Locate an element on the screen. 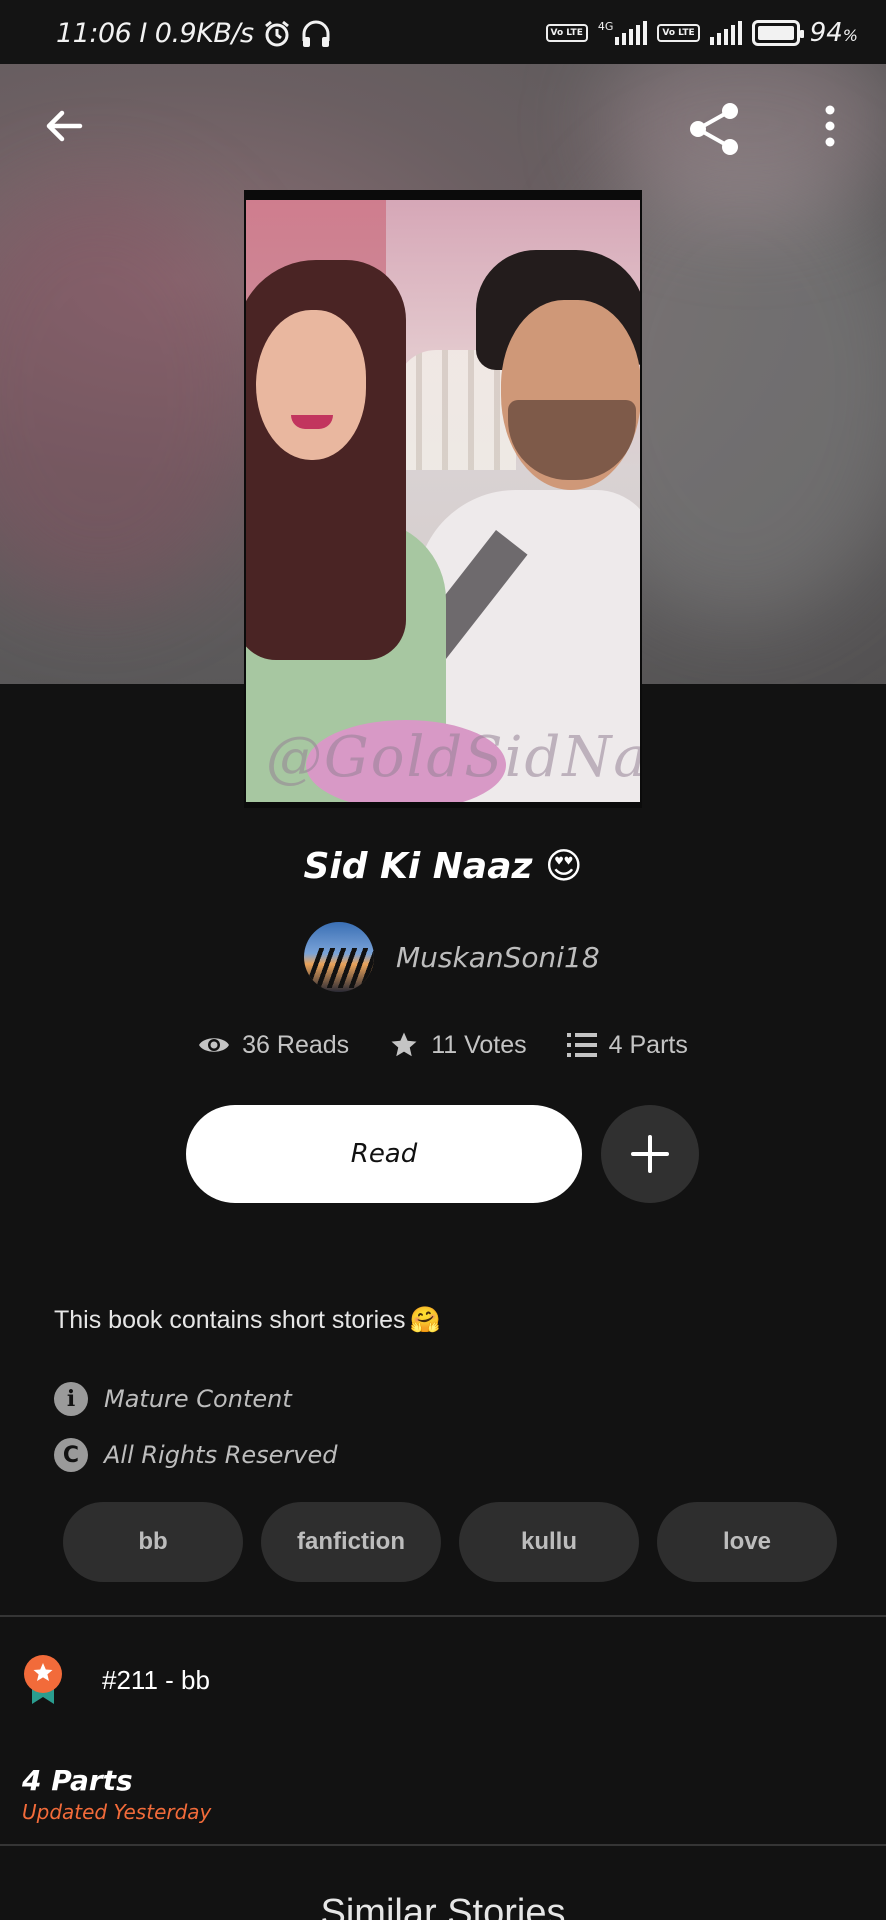 The image size is (886, 1920). author-link: MuskanSoni18 is located at coordinates (452, 957).